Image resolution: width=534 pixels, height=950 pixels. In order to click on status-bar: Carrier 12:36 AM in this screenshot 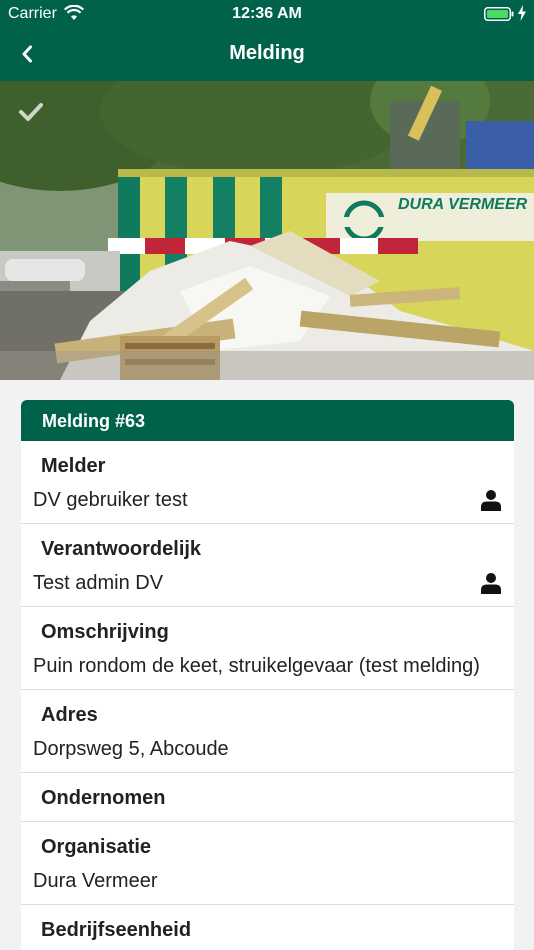, I will do `click(267, 14)`.